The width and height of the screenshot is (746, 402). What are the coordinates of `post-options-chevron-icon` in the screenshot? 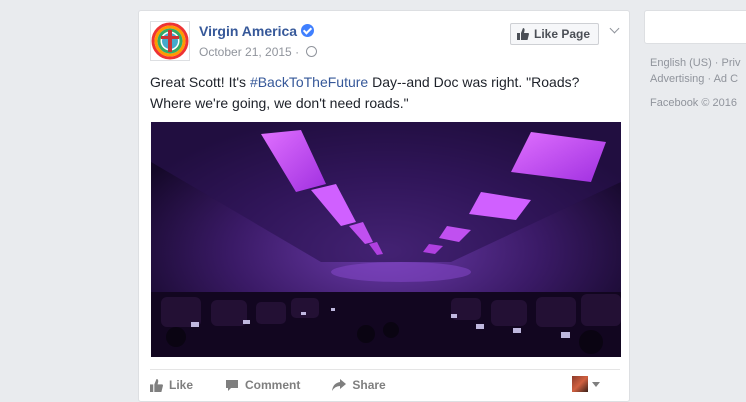 It's located at (614, 28).